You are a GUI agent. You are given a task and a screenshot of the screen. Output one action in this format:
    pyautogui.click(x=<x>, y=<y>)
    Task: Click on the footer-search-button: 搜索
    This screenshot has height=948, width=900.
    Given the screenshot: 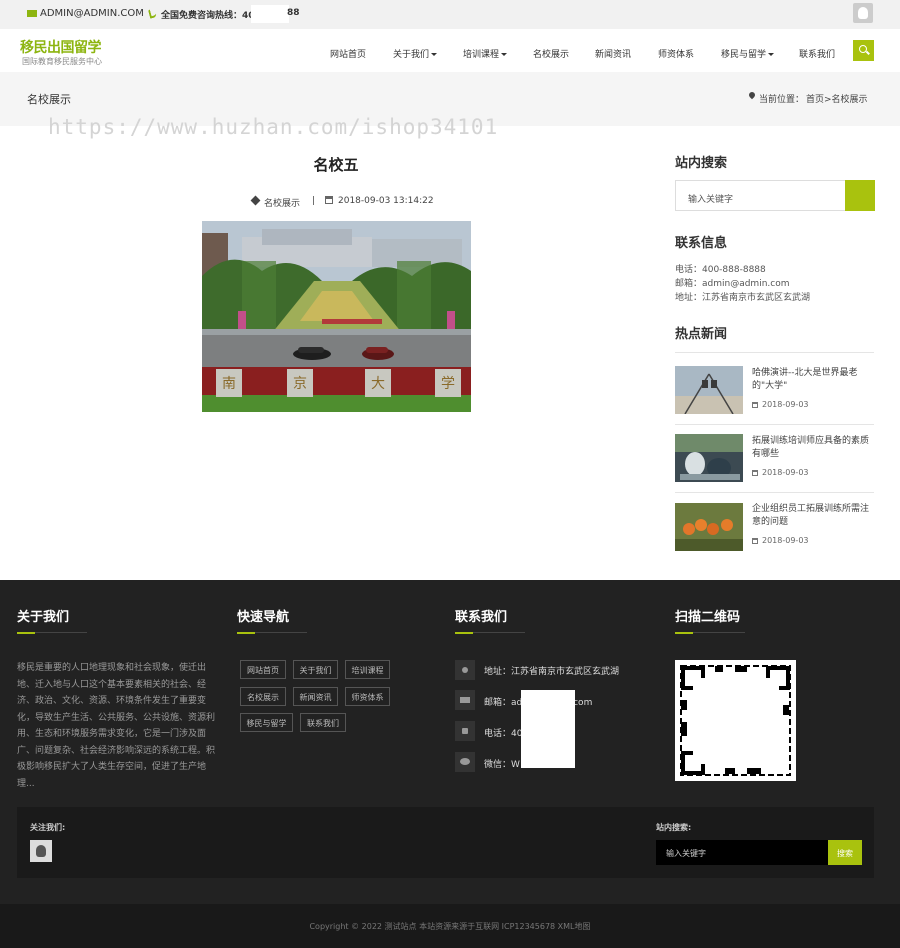 What is the action you would take?
    pyautogui.click(x=845, y=852)
    